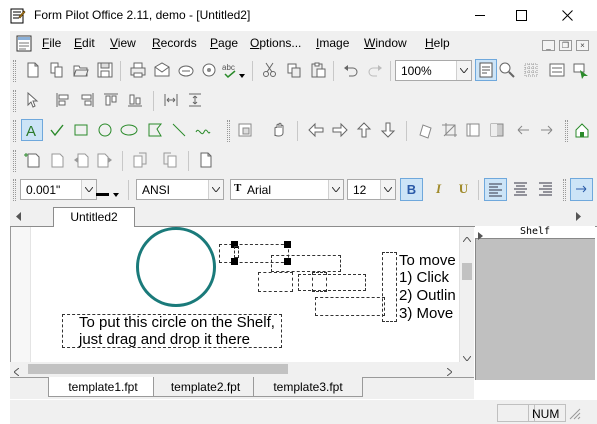 The image size is (597, 424). I want to click on menu-edit: Edit, so click(84, 43).